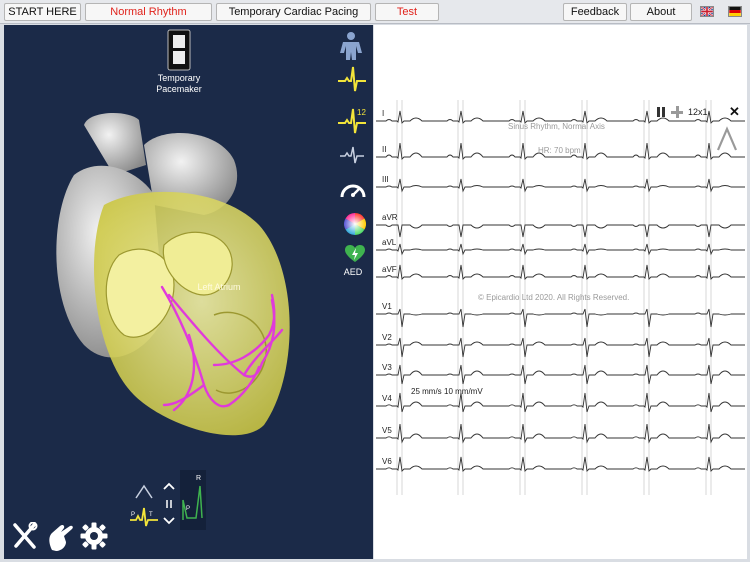 The width and height of the screenshot is (750, 562). Describe the element at coordinates (133, 515) in the screenshot. I see `mini-p-label: P` at that location.